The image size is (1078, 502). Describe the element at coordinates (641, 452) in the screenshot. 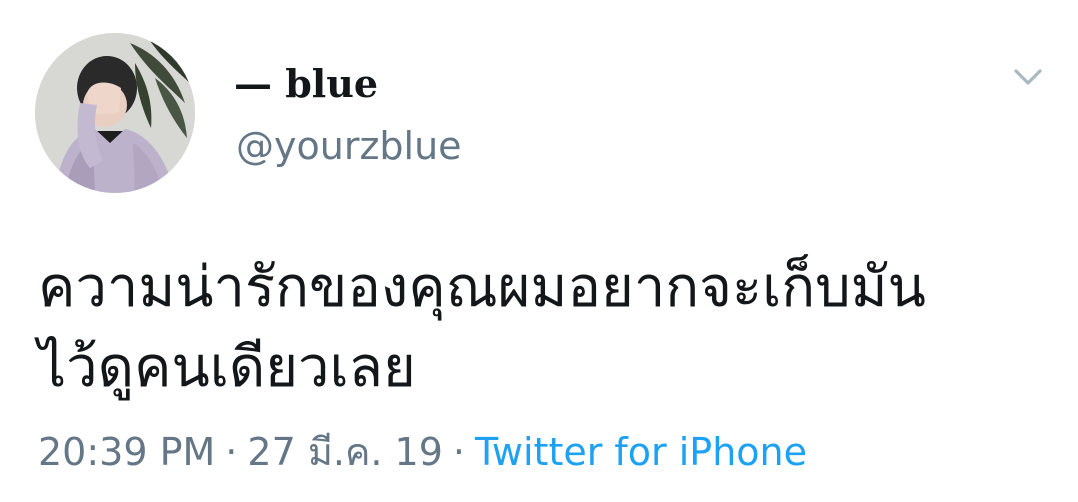

I see `tweet-source-link: Twitter for iPhone` at that location.